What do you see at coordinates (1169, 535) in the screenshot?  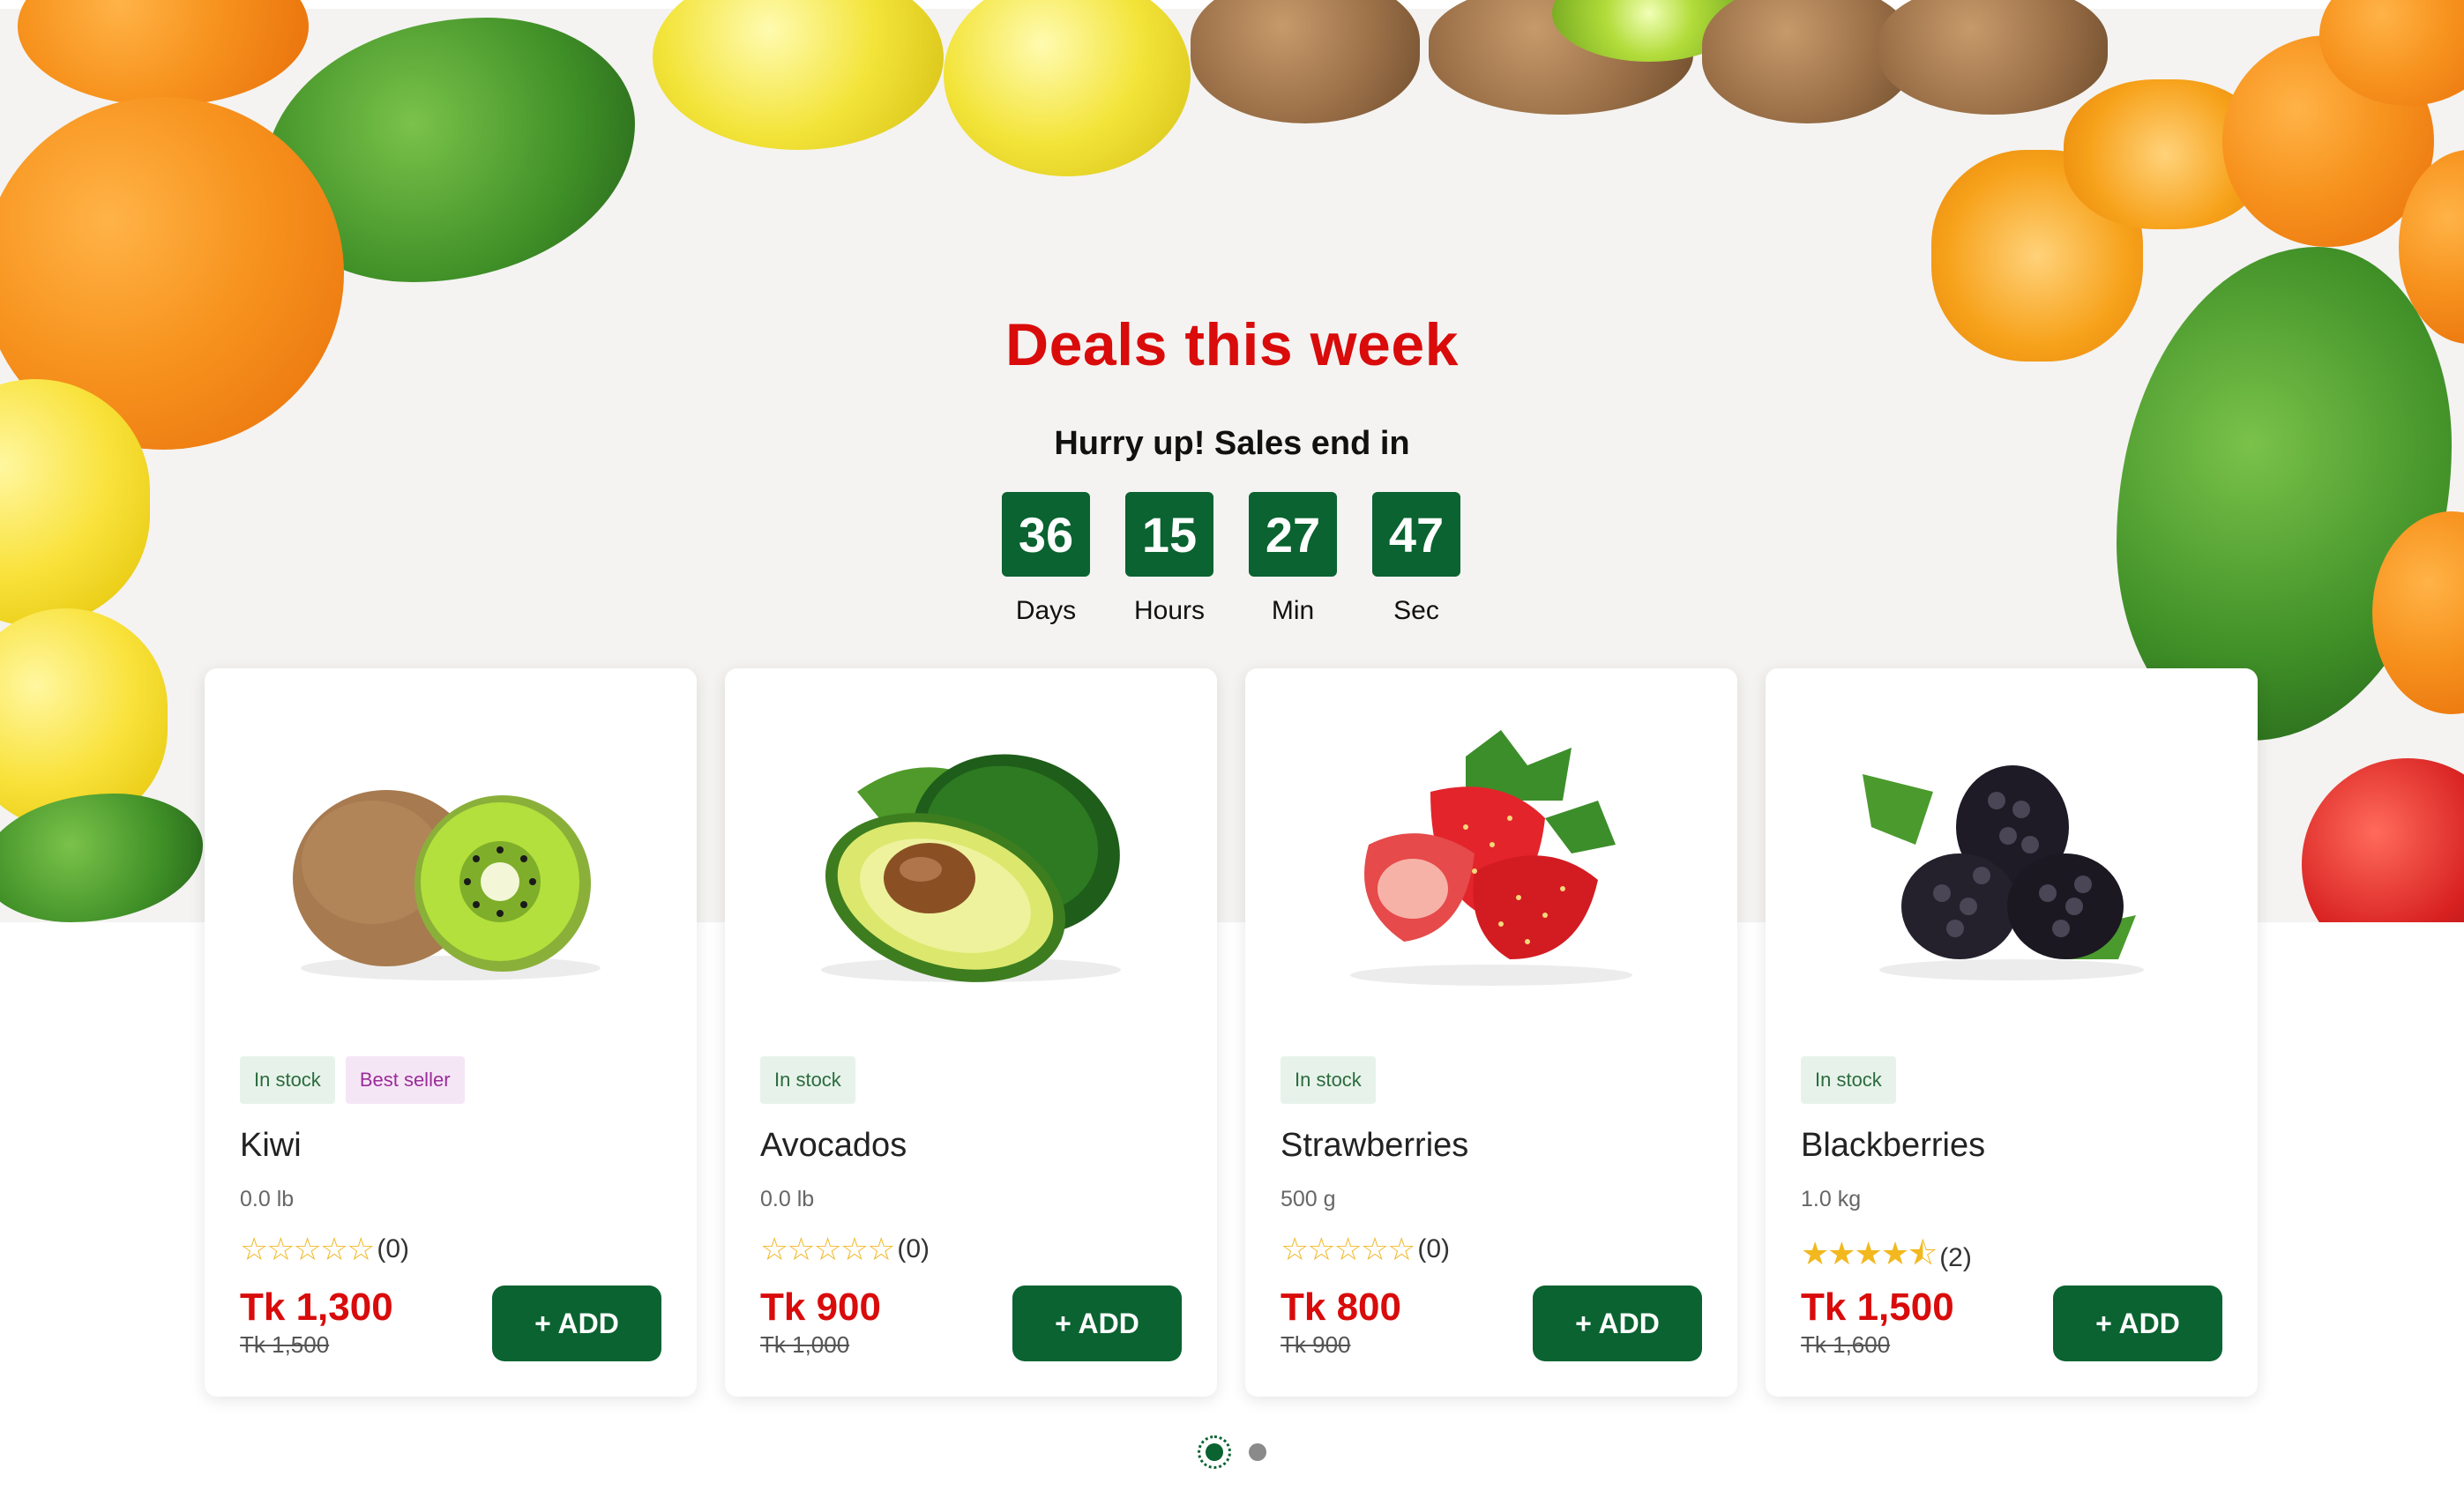 I see `countdown-value: 15` at bounding box center [1169, 535].